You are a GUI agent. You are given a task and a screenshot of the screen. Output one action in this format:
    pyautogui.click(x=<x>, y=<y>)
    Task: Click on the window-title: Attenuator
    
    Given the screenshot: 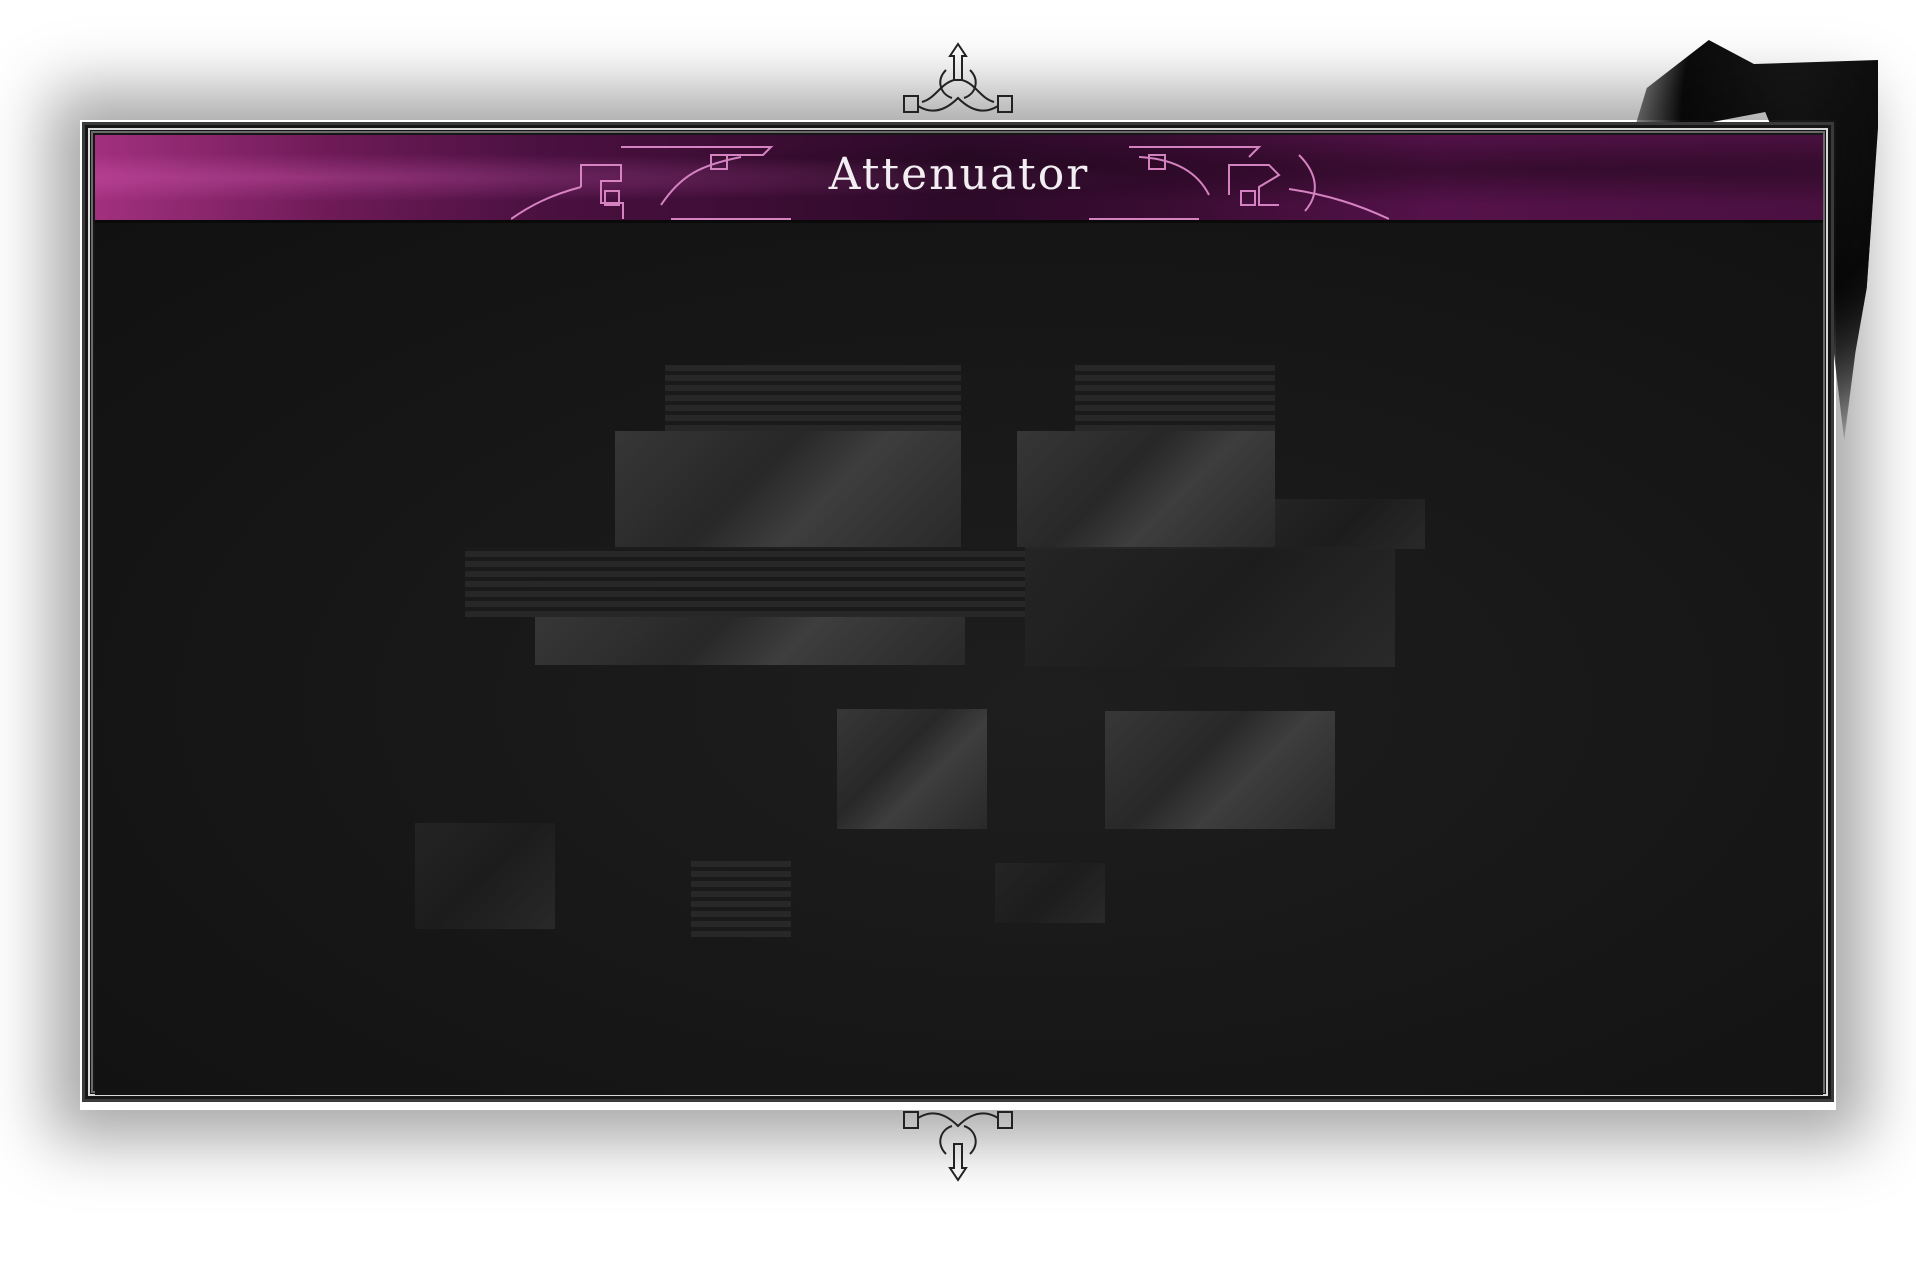 What is the action you would take?
    pyautogui.click(x=959, y=174)
    